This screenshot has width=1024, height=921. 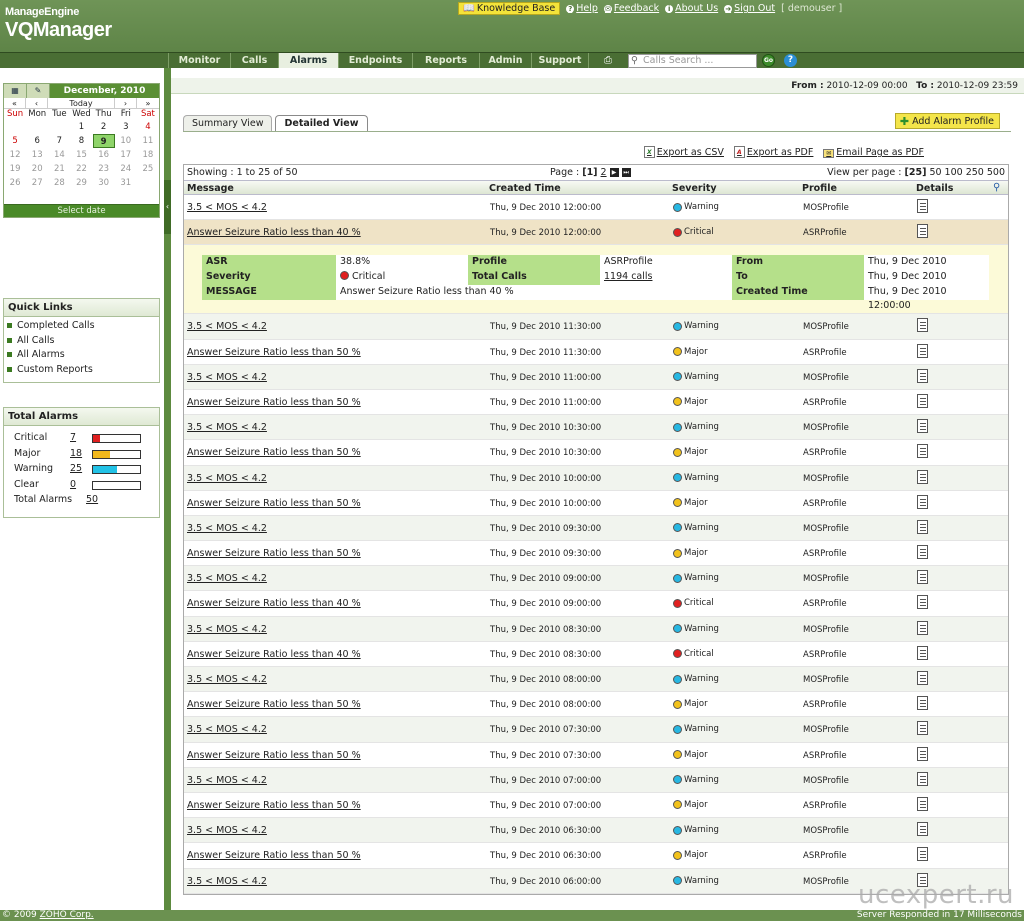 What do you see at coordinates (228, 123) in the screenshot?
I see `tab-summary-view: Summary View` at bounding box center [228, 123].